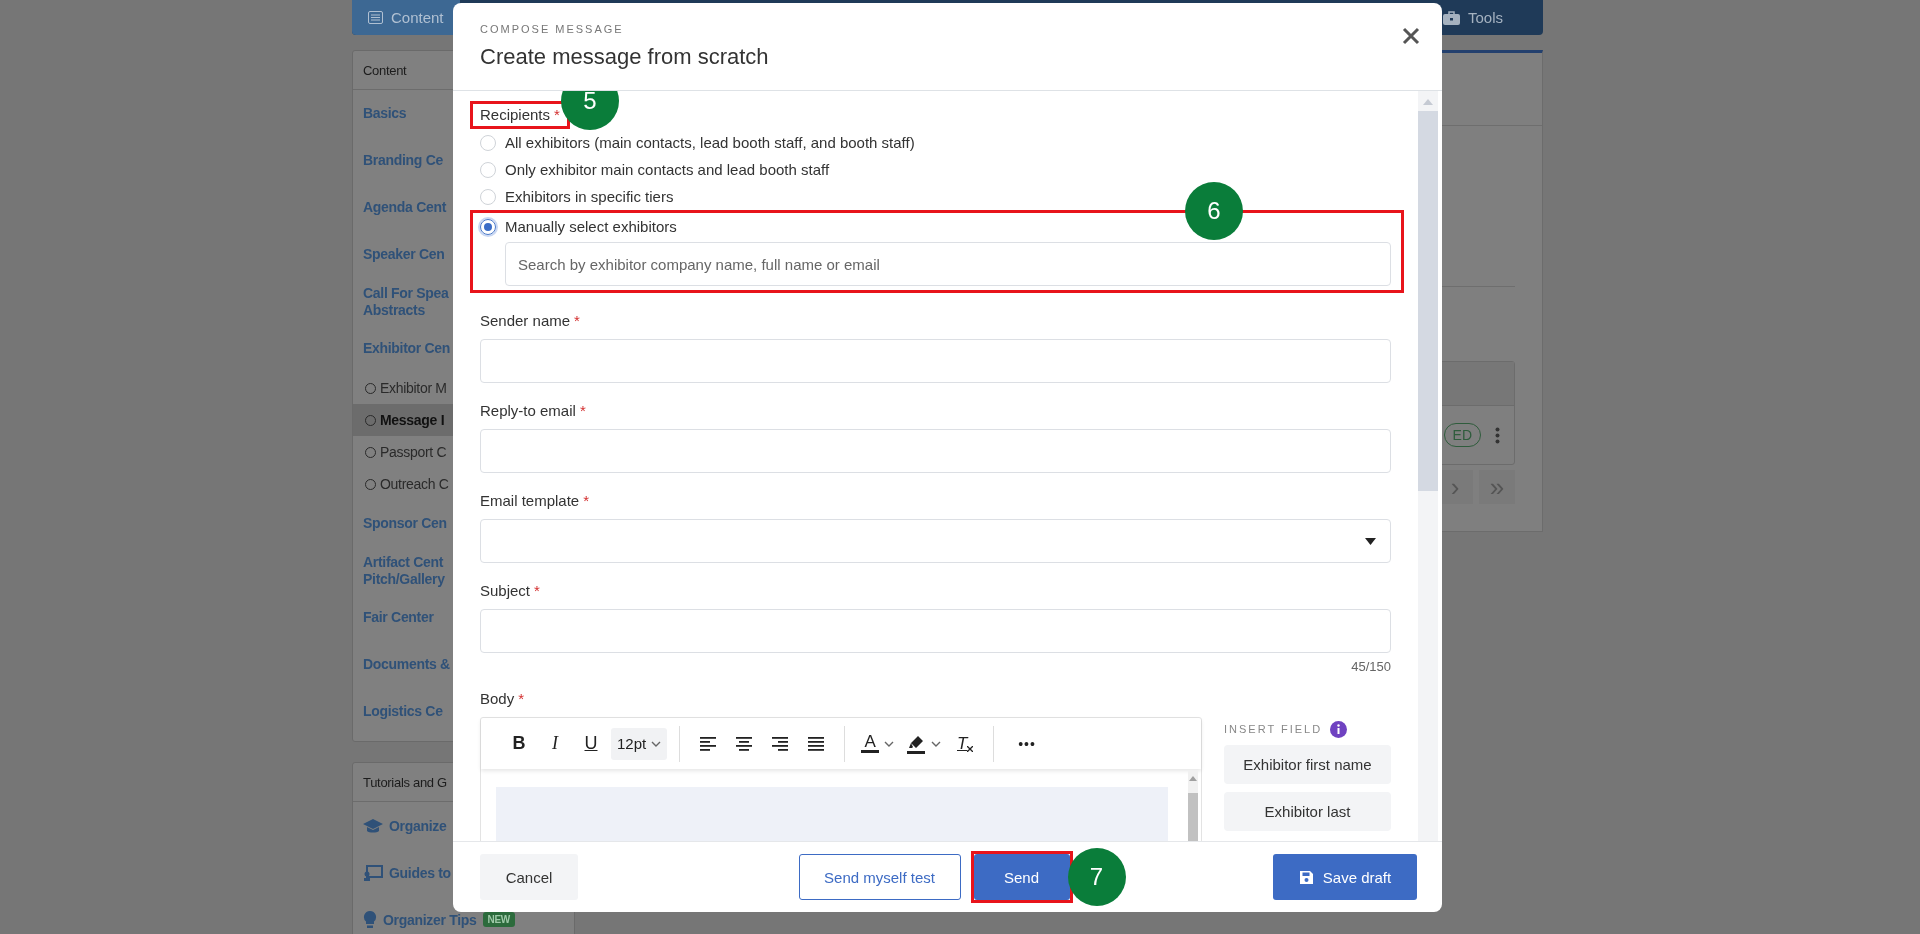  Describe the element at coordinates (530, 320) in the screenshot. I see `field-label: Sender name *` at that location.